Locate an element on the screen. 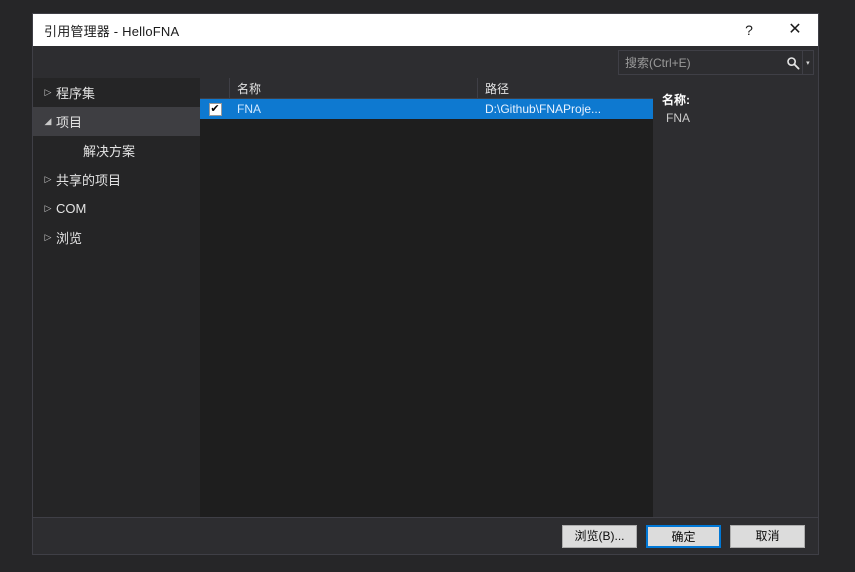 The width and height of the screenshot is (855, 572). search-input is located at coordinates (701, 62).